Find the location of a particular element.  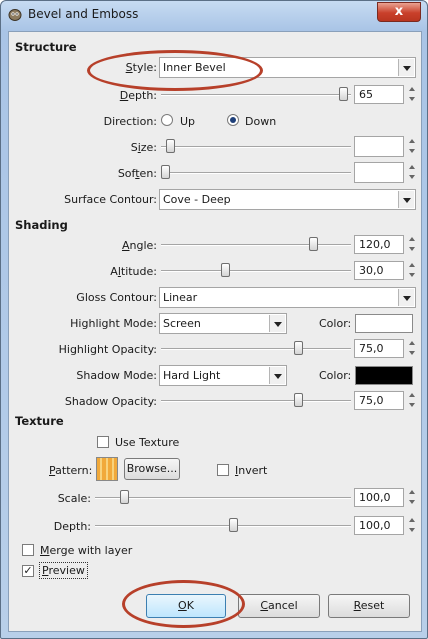

annotation-ellipse-ok is located at coordinates (183, 604).